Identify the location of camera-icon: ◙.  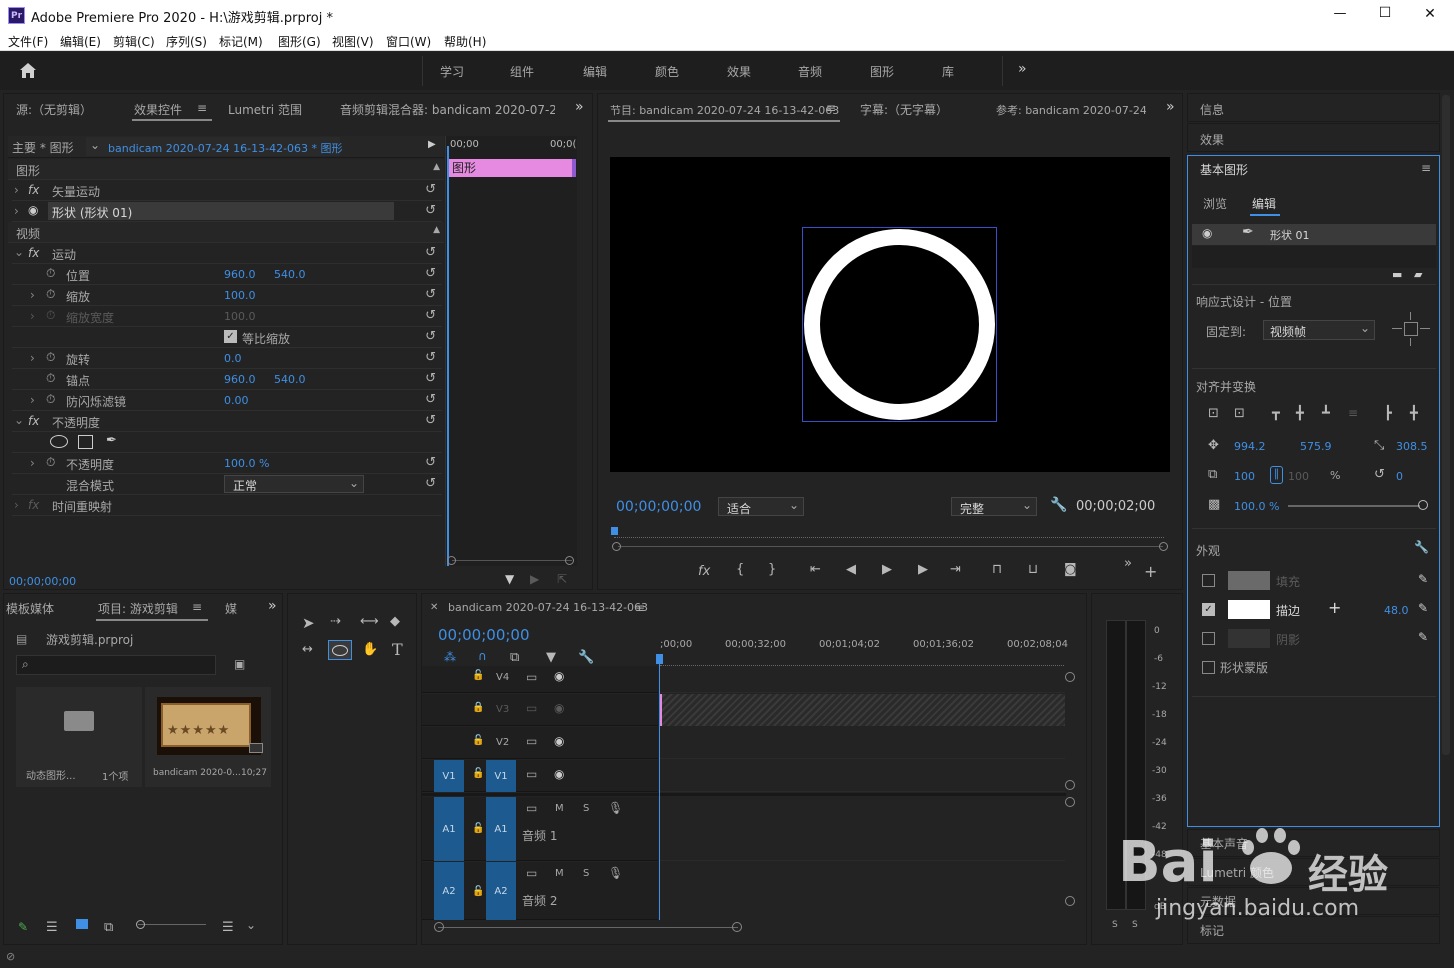
(1070, 569).